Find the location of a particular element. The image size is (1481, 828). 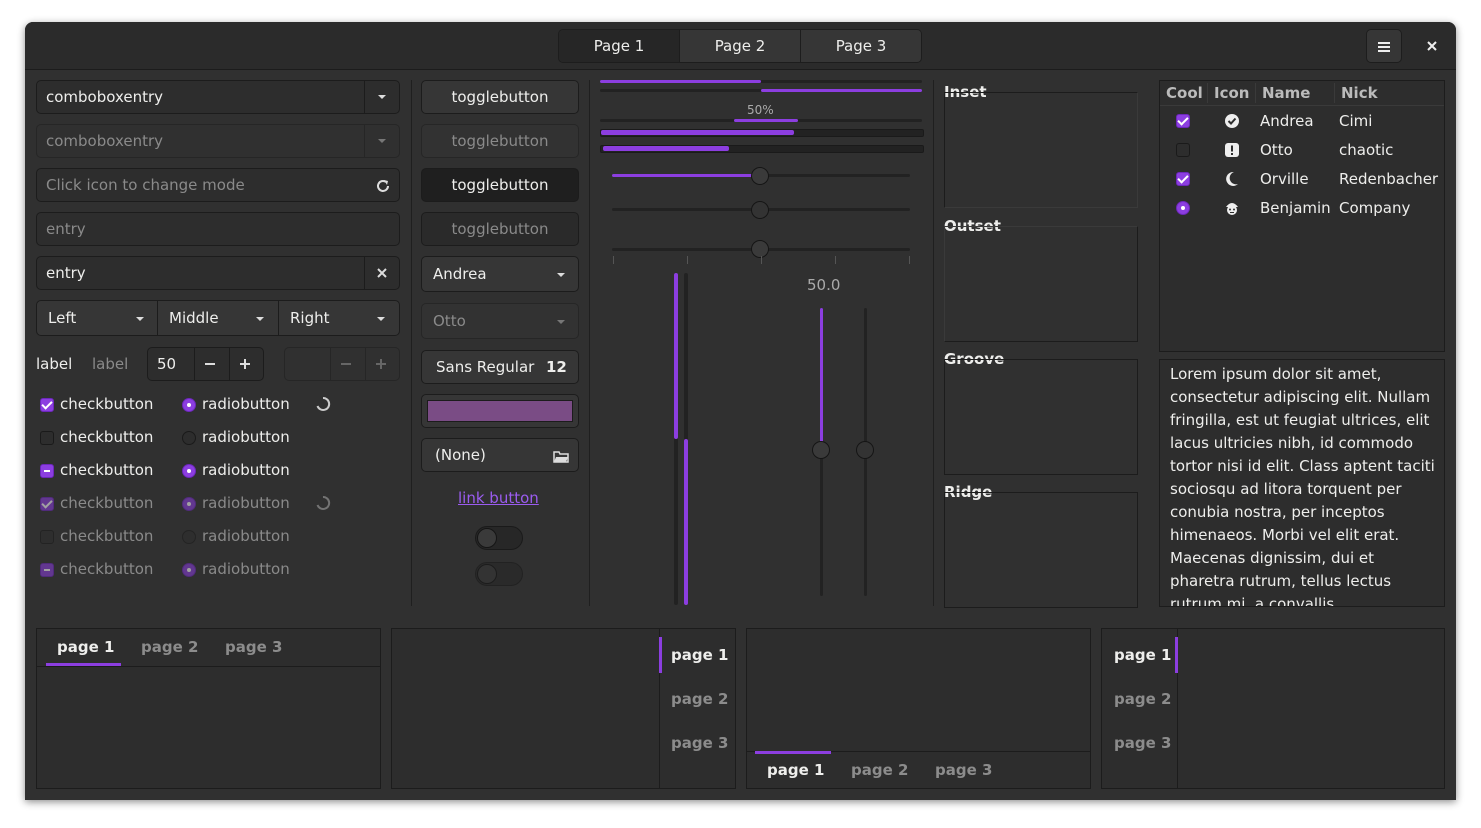

entry-placeholder-field: entry is located at coordinates (218, 229).